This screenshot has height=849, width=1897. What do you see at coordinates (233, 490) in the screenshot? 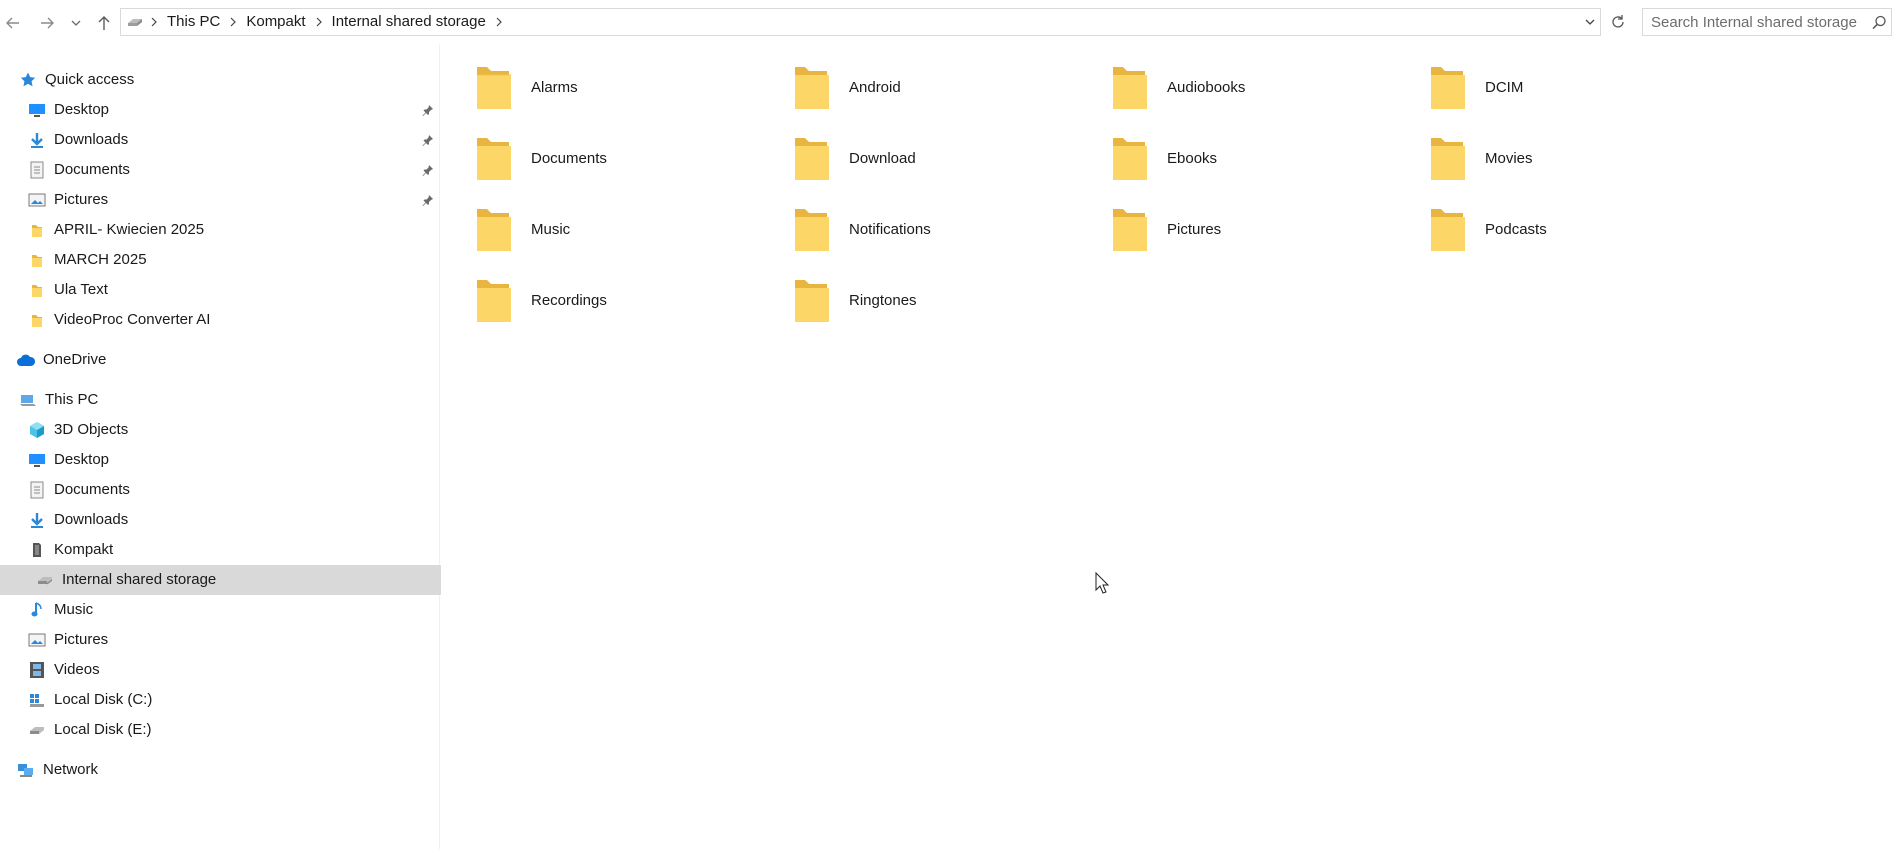
I see `sidebar-item-documents: Documents` at bounding box center [233, 490].